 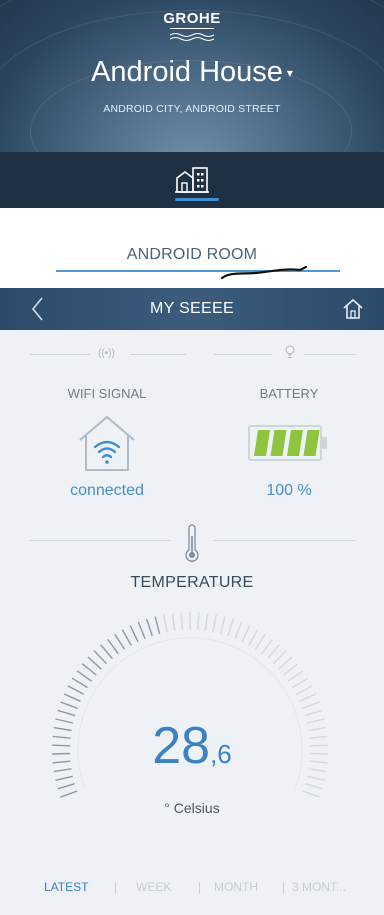 I want to click on device-header: MY SEEEE, so click(x=192, y=309).